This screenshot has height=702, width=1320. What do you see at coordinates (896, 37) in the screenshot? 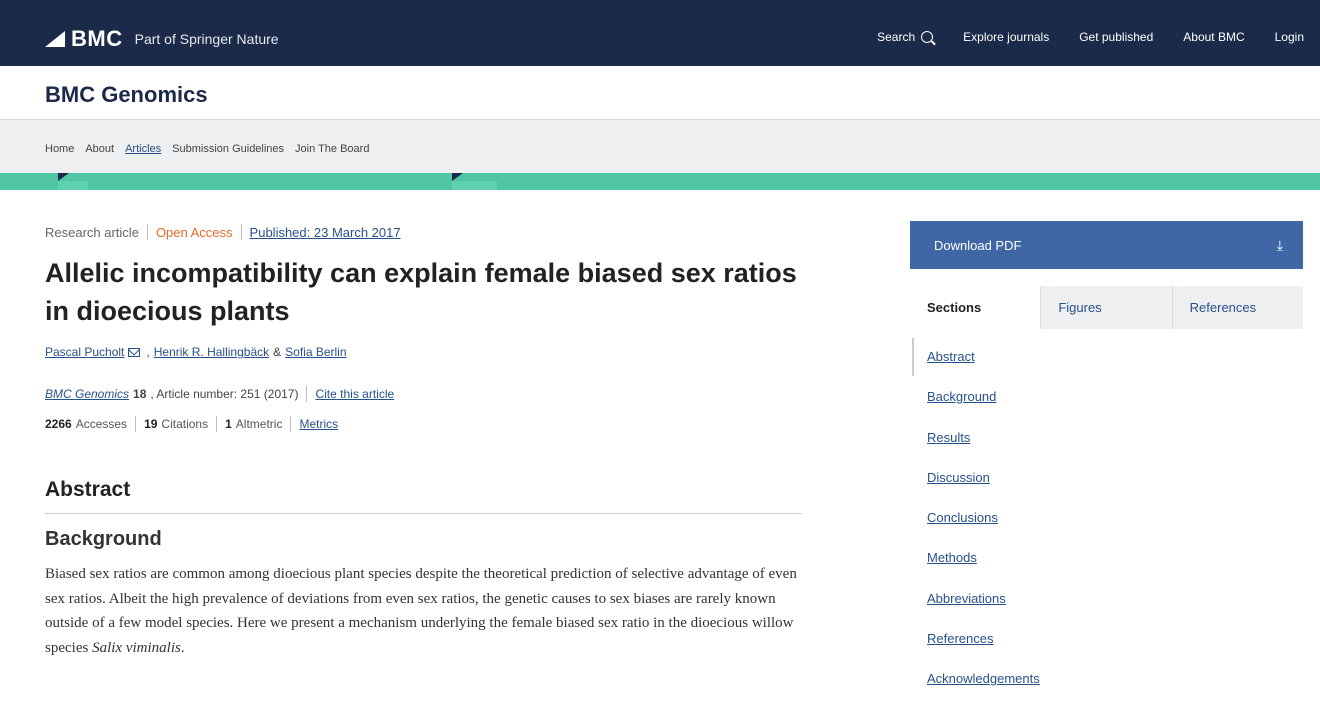
I see `search-label: Search` at bounding box center [896, 37].